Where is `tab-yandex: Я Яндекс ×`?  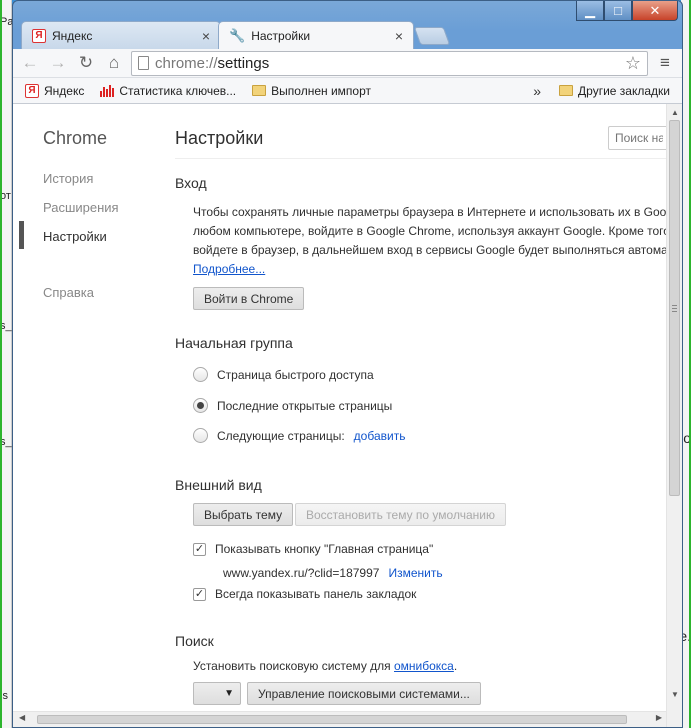 tab-yandex: Я Яндекс × is located at coordinates (121, 35).